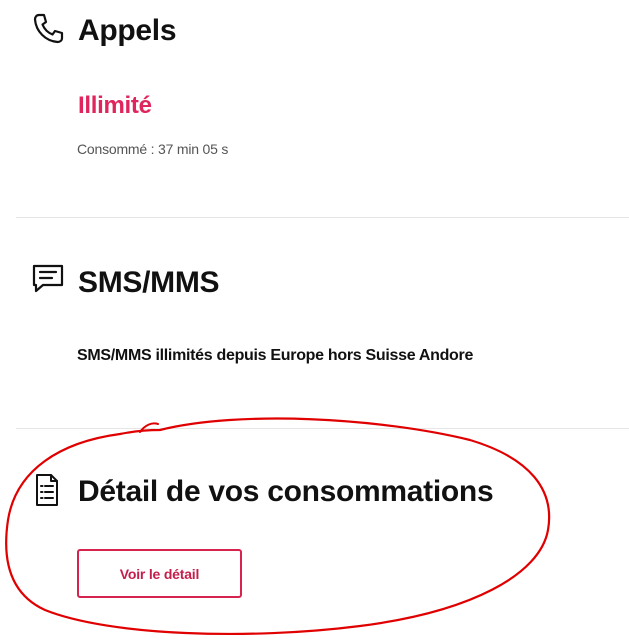  What do you see at coordinates (153, 149) in the screenshot?
I see `calls-consumed: Consommé : 37 min 05 s` at bounding box center [153, 149].